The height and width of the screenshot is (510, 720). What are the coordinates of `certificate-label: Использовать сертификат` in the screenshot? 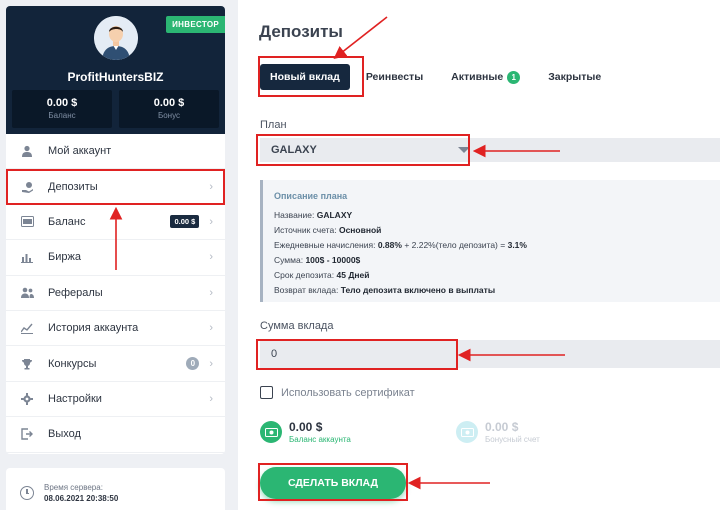 It's located at (348, 392).